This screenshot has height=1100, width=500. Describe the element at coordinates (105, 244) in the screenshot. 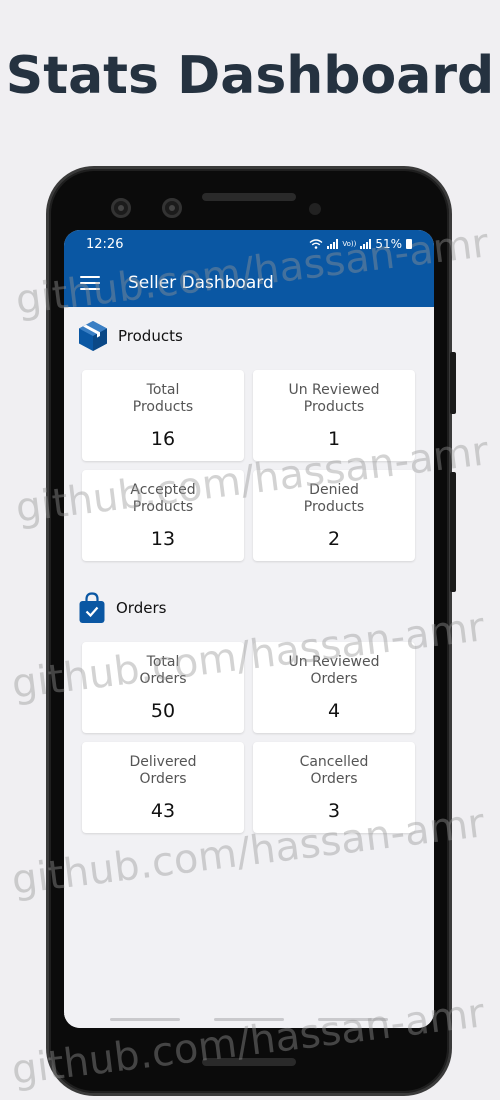

I see `status-time: 12:26` at that location.